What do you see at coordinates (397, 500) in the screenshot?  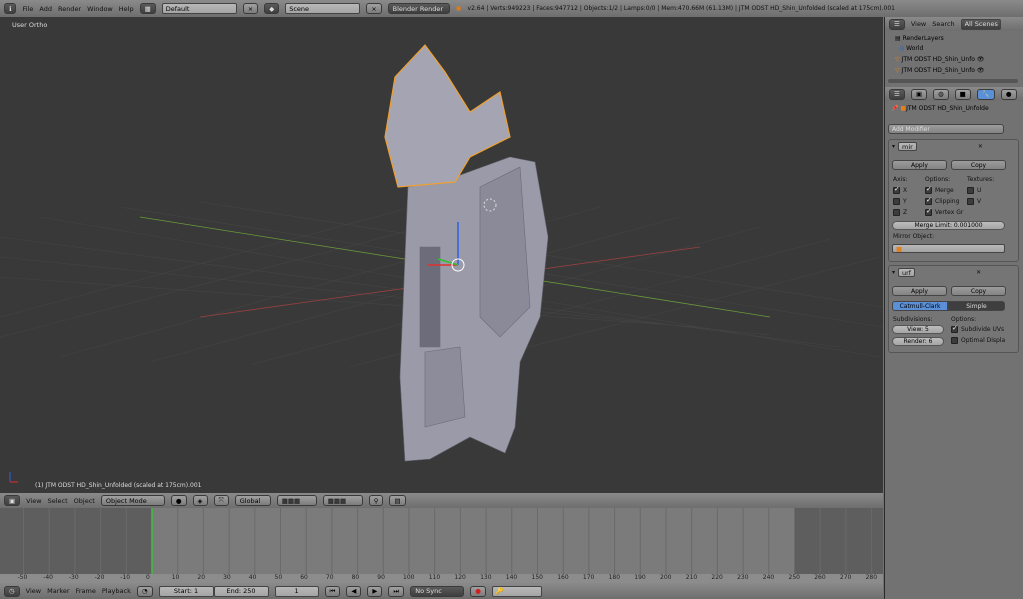 I see `render-icon: ▤` at bounding box center [397, 500].